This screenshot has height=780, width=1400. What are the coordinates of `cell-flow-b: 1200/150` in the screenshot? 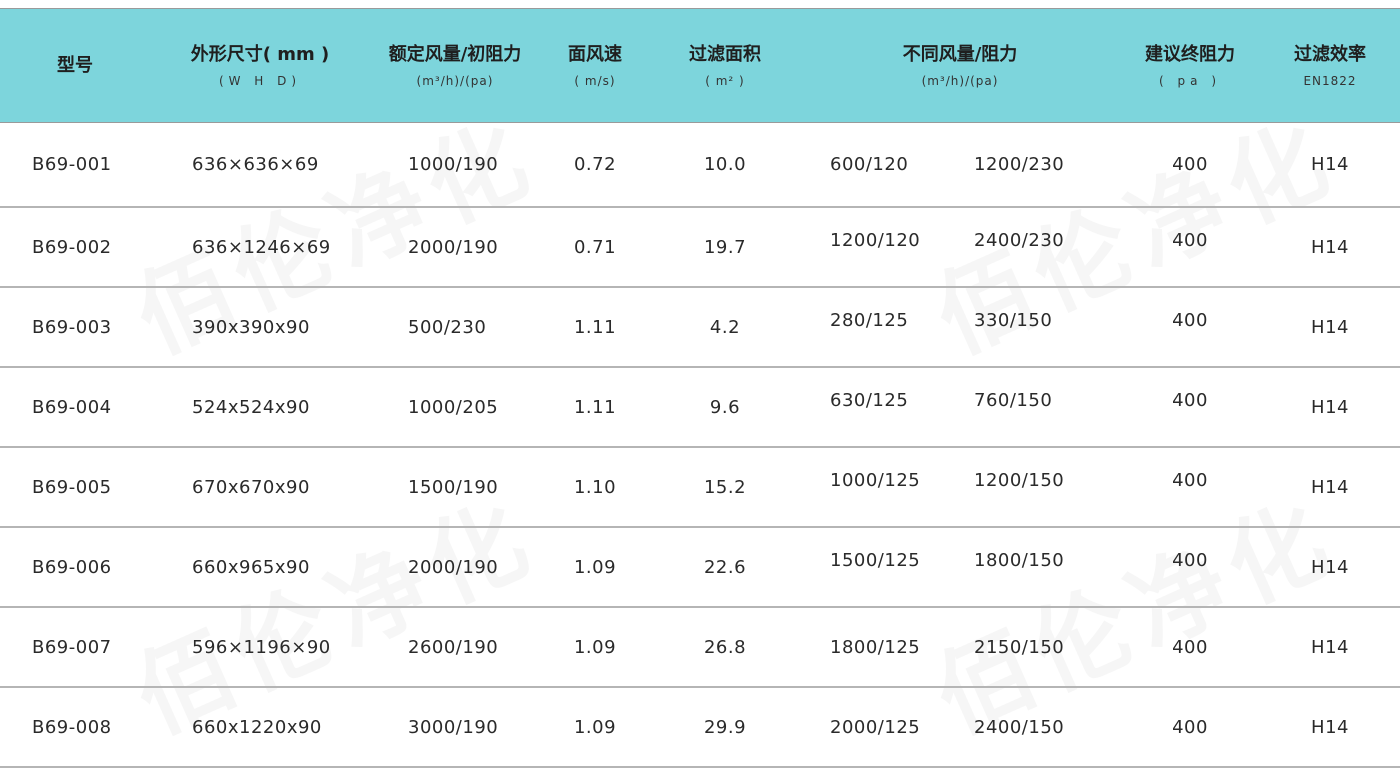 It's located at (1035, 487).